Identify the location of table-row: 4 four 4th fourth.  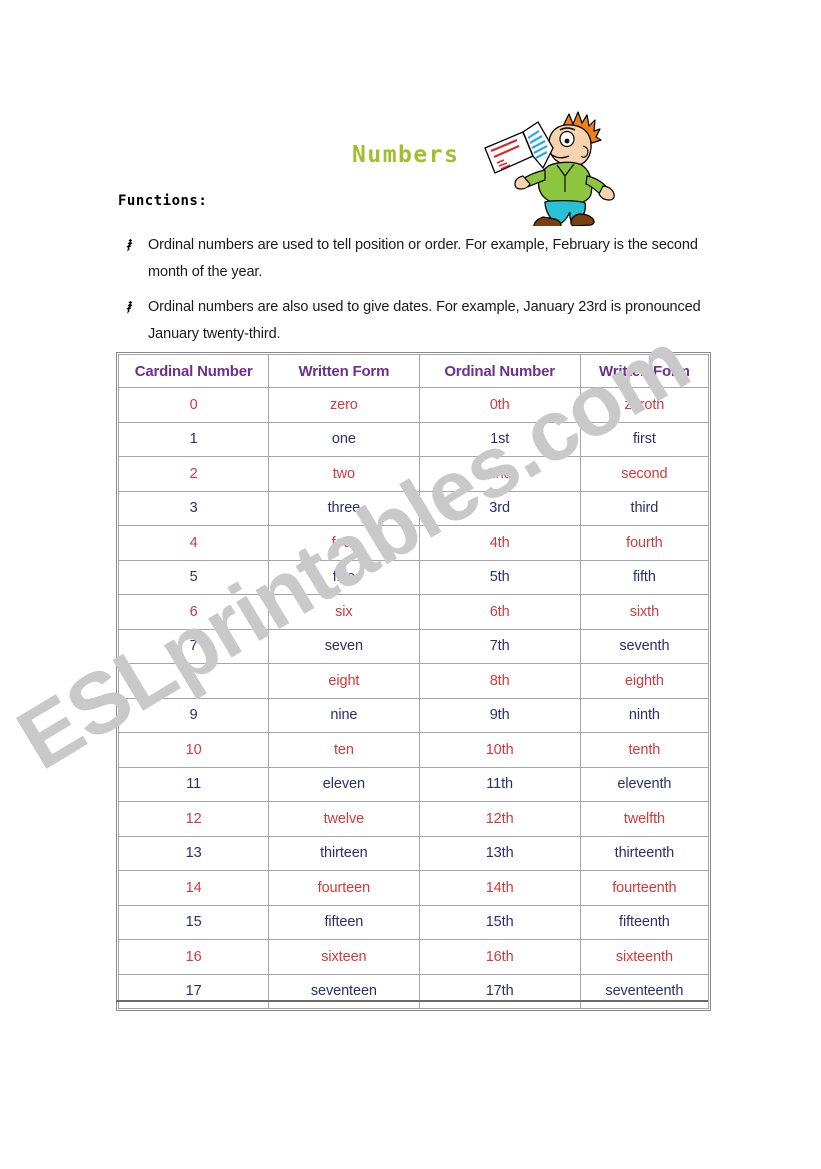
(413, 543).